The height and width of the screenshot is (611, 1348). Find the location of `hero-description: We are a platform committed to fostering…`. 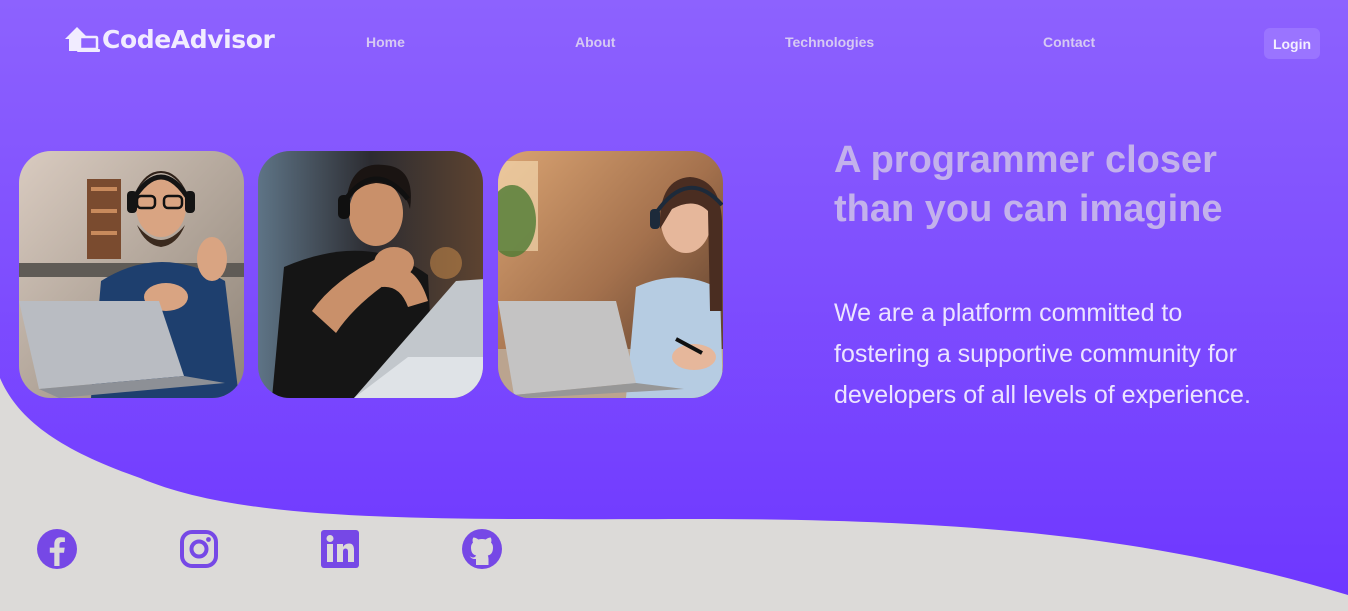

hero-description: We are a platform committed to fostering… is located at coordinates (1042, 354).